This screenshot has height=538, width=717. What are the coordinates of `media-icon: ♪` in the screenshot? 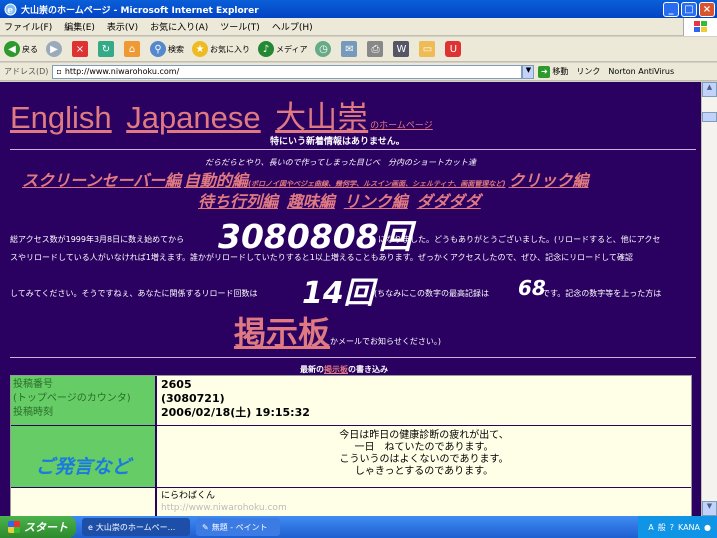 It's located at (266, 49).